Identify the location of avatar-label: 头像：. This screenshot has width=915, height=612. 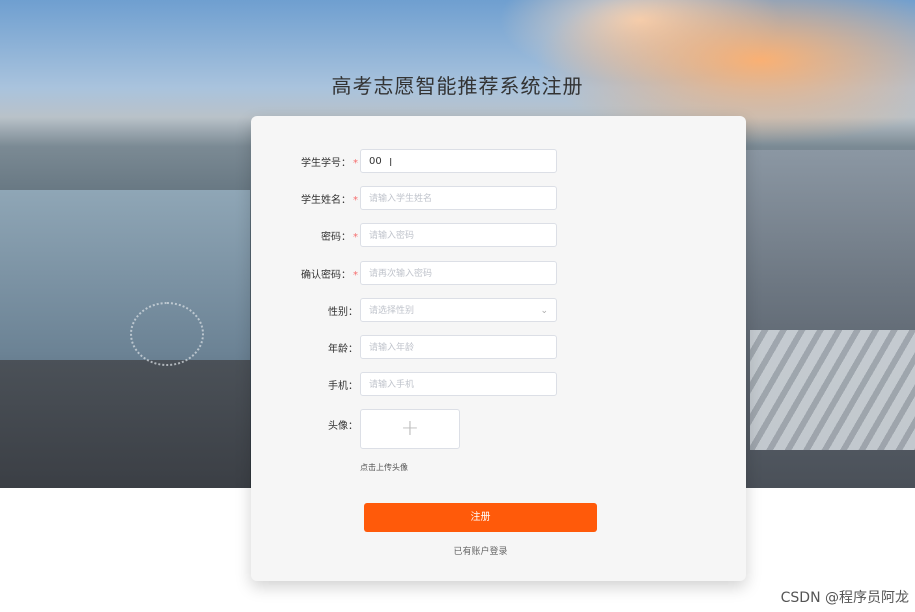
(343, 426).